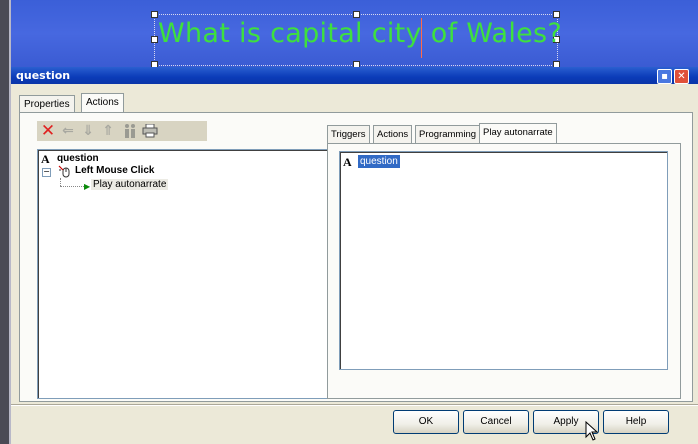  Describe the element at coordinates (448, 134) in the screenshot. I see `tab-programming: Programming` at that location.